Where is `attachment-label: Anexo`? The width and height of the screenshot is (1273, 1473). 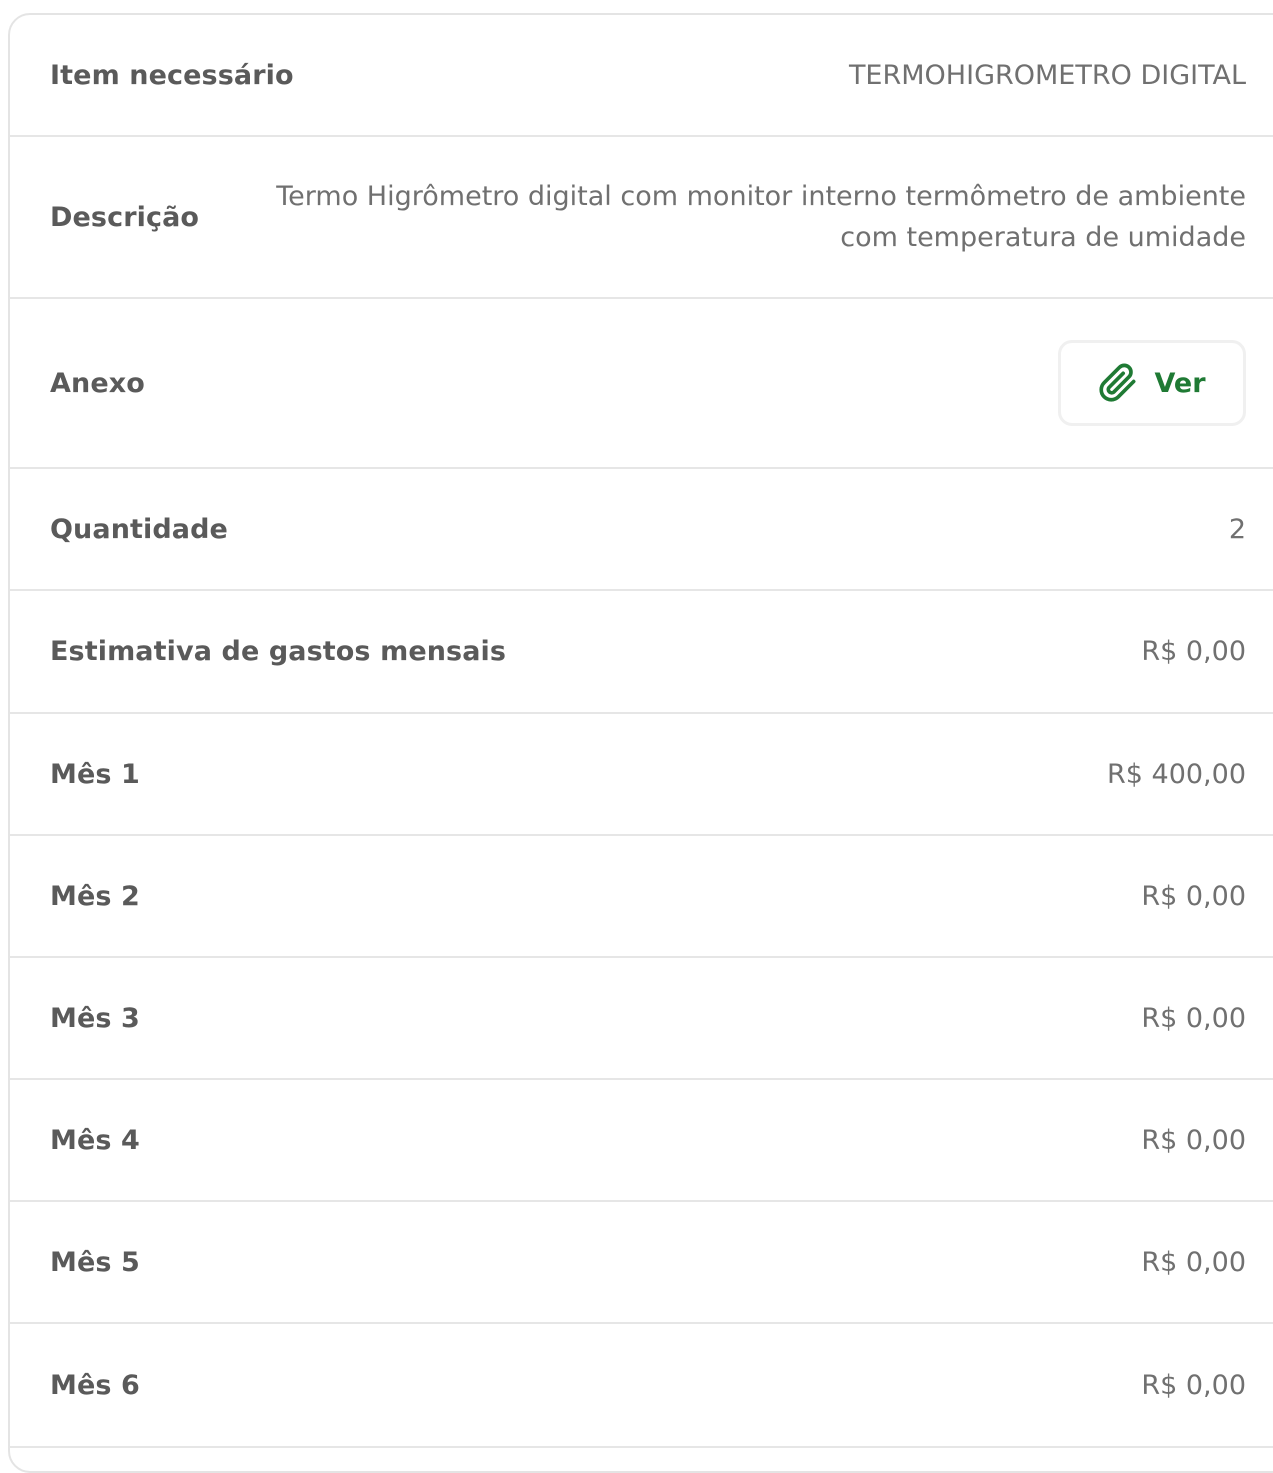 attachment-label: Anexo is located at coordinates (97, 383).